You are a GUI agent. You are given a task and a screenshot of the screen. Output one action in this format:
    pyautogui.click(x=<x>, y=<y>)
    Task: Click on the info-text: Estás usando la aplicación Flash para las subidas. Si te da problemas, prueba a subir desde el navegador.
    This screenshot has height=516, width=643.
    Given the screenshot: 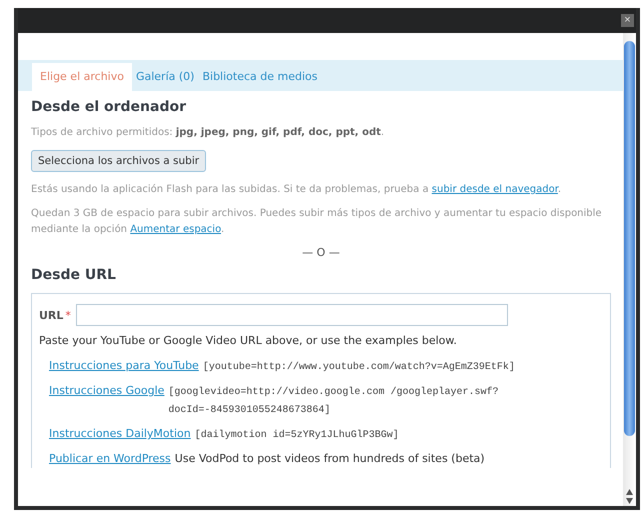 What is the action you would take?
    pyautogui.click(x=296, y=190)
    